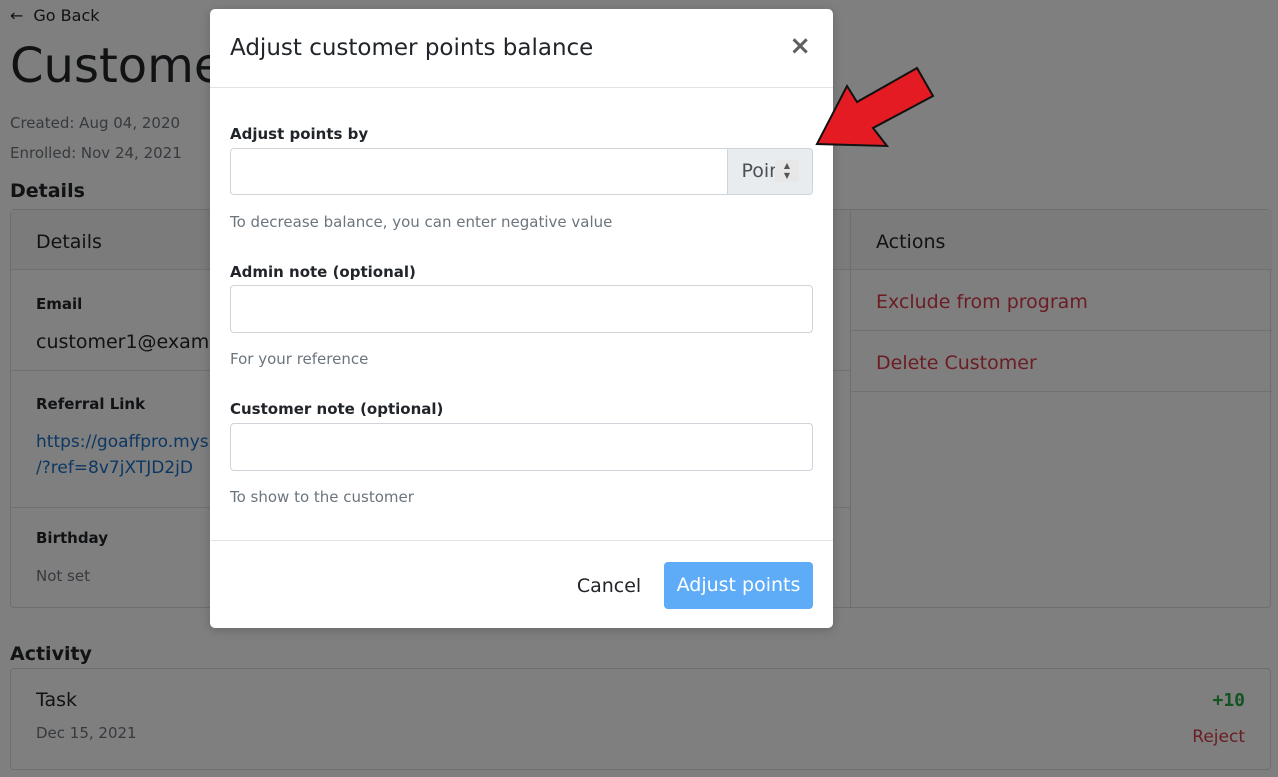  What do you see at coordinates (521, 584) in the screenshot?
I see `modal-footer: Cancel Adjust points` at bounding box center [521, 584].